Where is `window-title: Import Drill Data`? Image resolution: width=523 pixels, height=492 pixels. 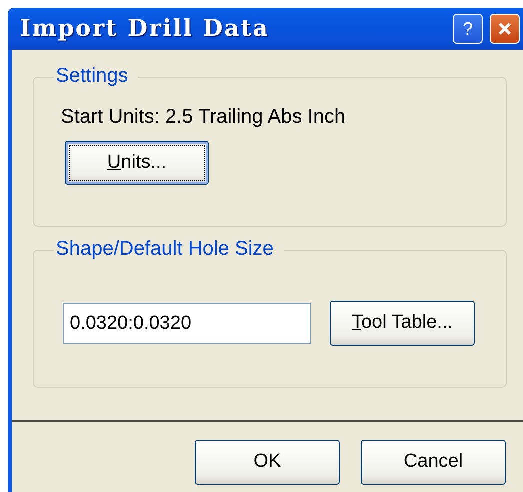
window-title: Import Drill Data is located at coordinates (145, 29).